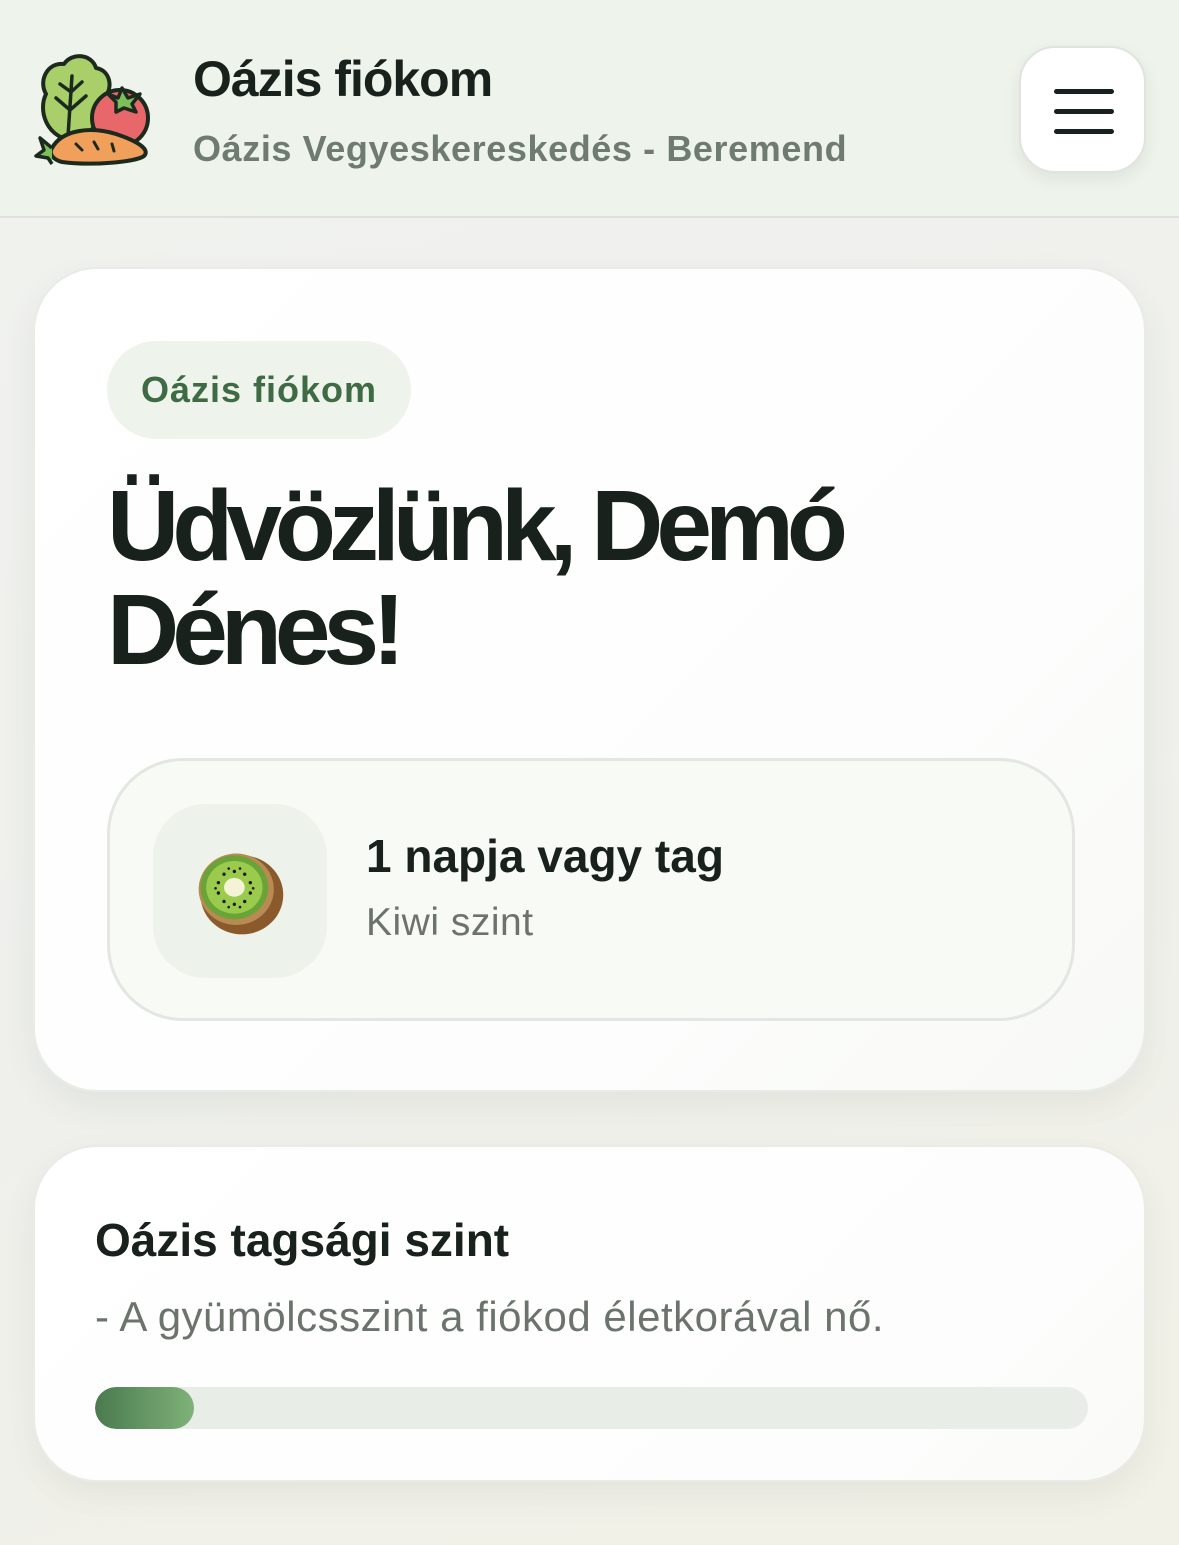  I want to click on fruit-level-tile, so click(240, 891).